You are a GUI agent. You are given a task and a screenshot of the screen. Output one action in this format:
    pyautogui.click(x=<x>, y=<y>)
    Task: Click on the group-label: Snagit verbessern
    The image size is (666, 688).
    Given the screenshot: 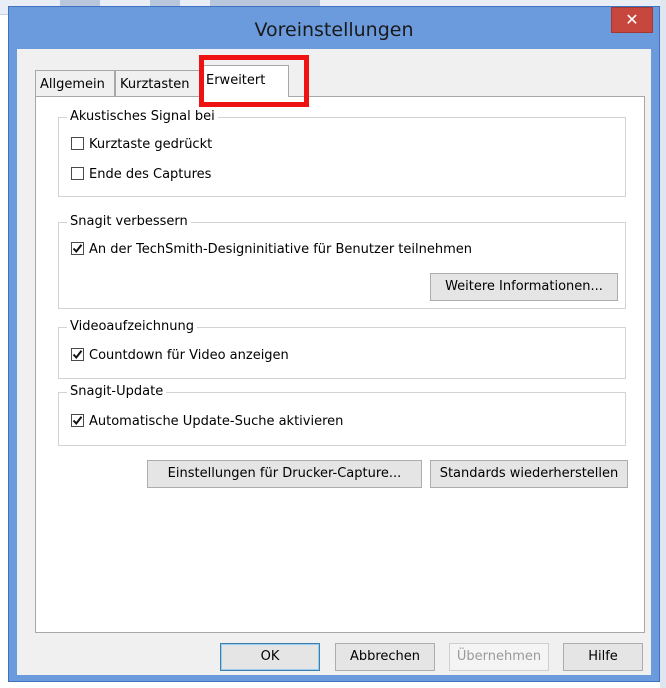 What is the action you would take?
    pyautogui.click(x=129, y=221)
    